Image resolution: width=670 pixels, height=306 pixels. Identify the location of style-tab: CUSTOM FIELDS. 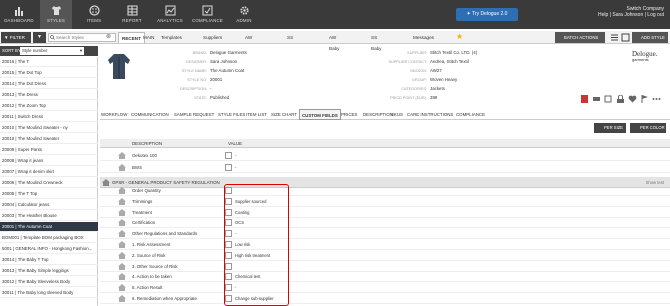
(320, 114).